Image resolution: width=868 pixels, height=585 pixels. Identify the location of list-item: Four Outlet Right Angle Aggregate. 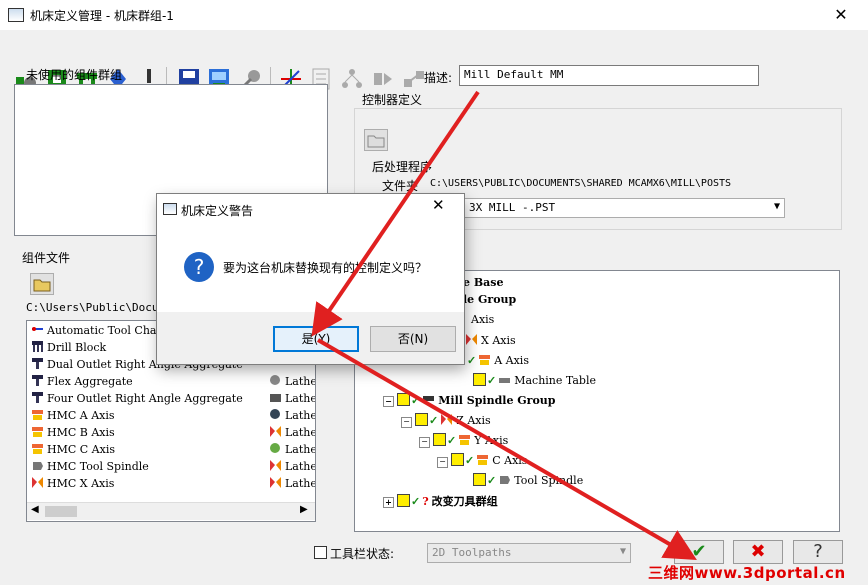
(137, 399).